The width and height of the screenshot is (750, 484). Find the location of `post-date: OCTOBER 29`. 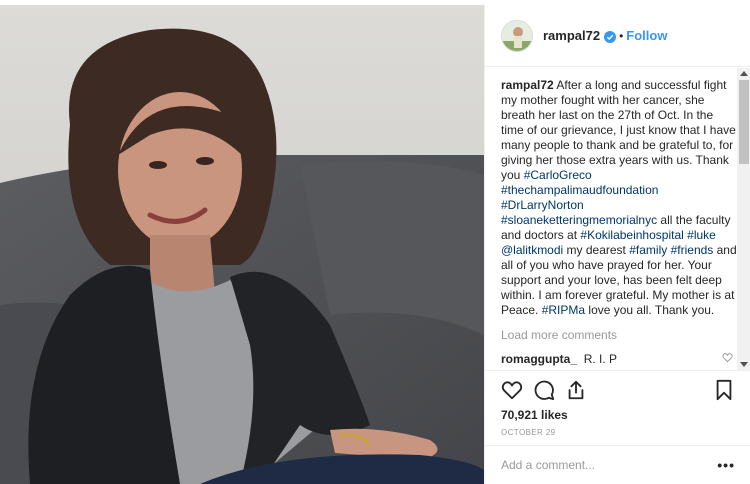

post-date: OCTOBER 29 is located at coordinates (528, 432).